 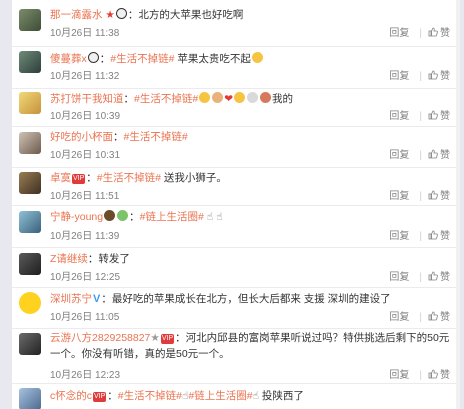 What do you see at coordinates (110, 215) in the screenshot?
I see `hat-emoji-icon` at bounding box center [110, 215].